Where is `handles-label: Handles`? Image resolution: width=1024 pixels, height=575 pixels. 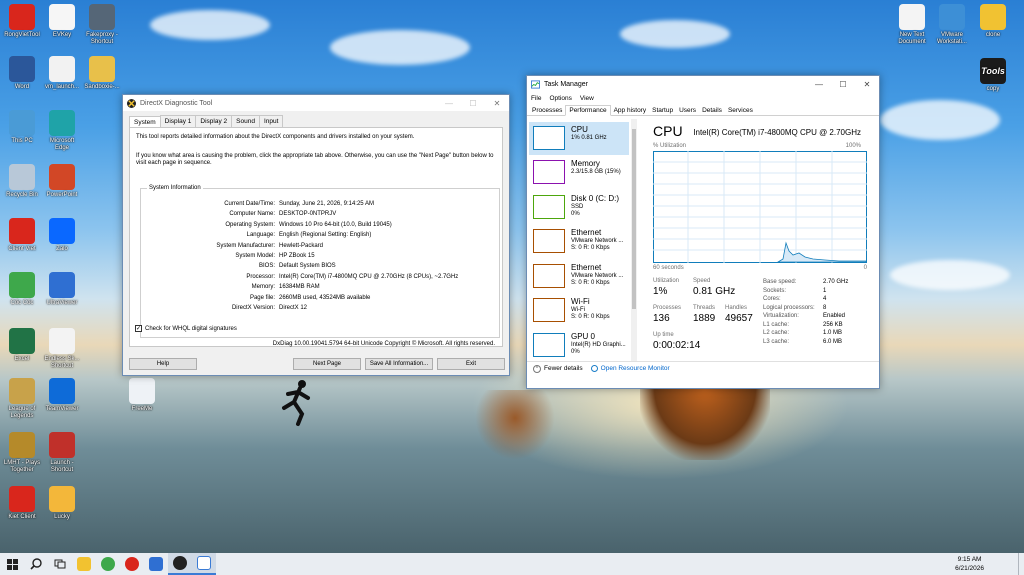 handles-label: Handles is located at coordinates (736, 308).